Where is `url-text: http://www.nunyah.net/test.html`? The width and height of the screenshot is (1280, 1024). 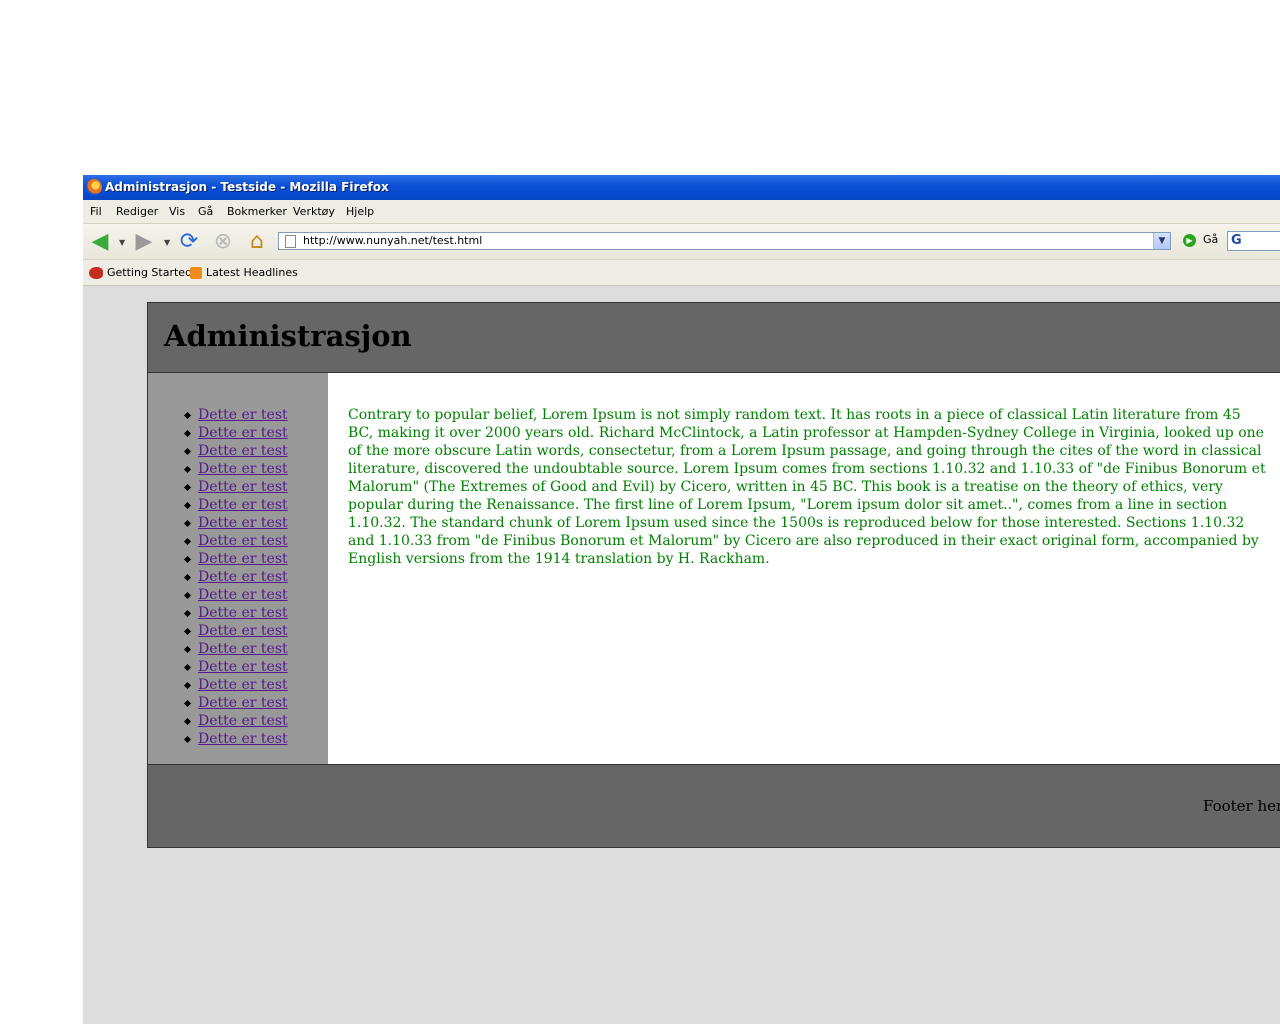
url-text: http://www.nunyah.net/test.html is located at coordinates (393, 240).